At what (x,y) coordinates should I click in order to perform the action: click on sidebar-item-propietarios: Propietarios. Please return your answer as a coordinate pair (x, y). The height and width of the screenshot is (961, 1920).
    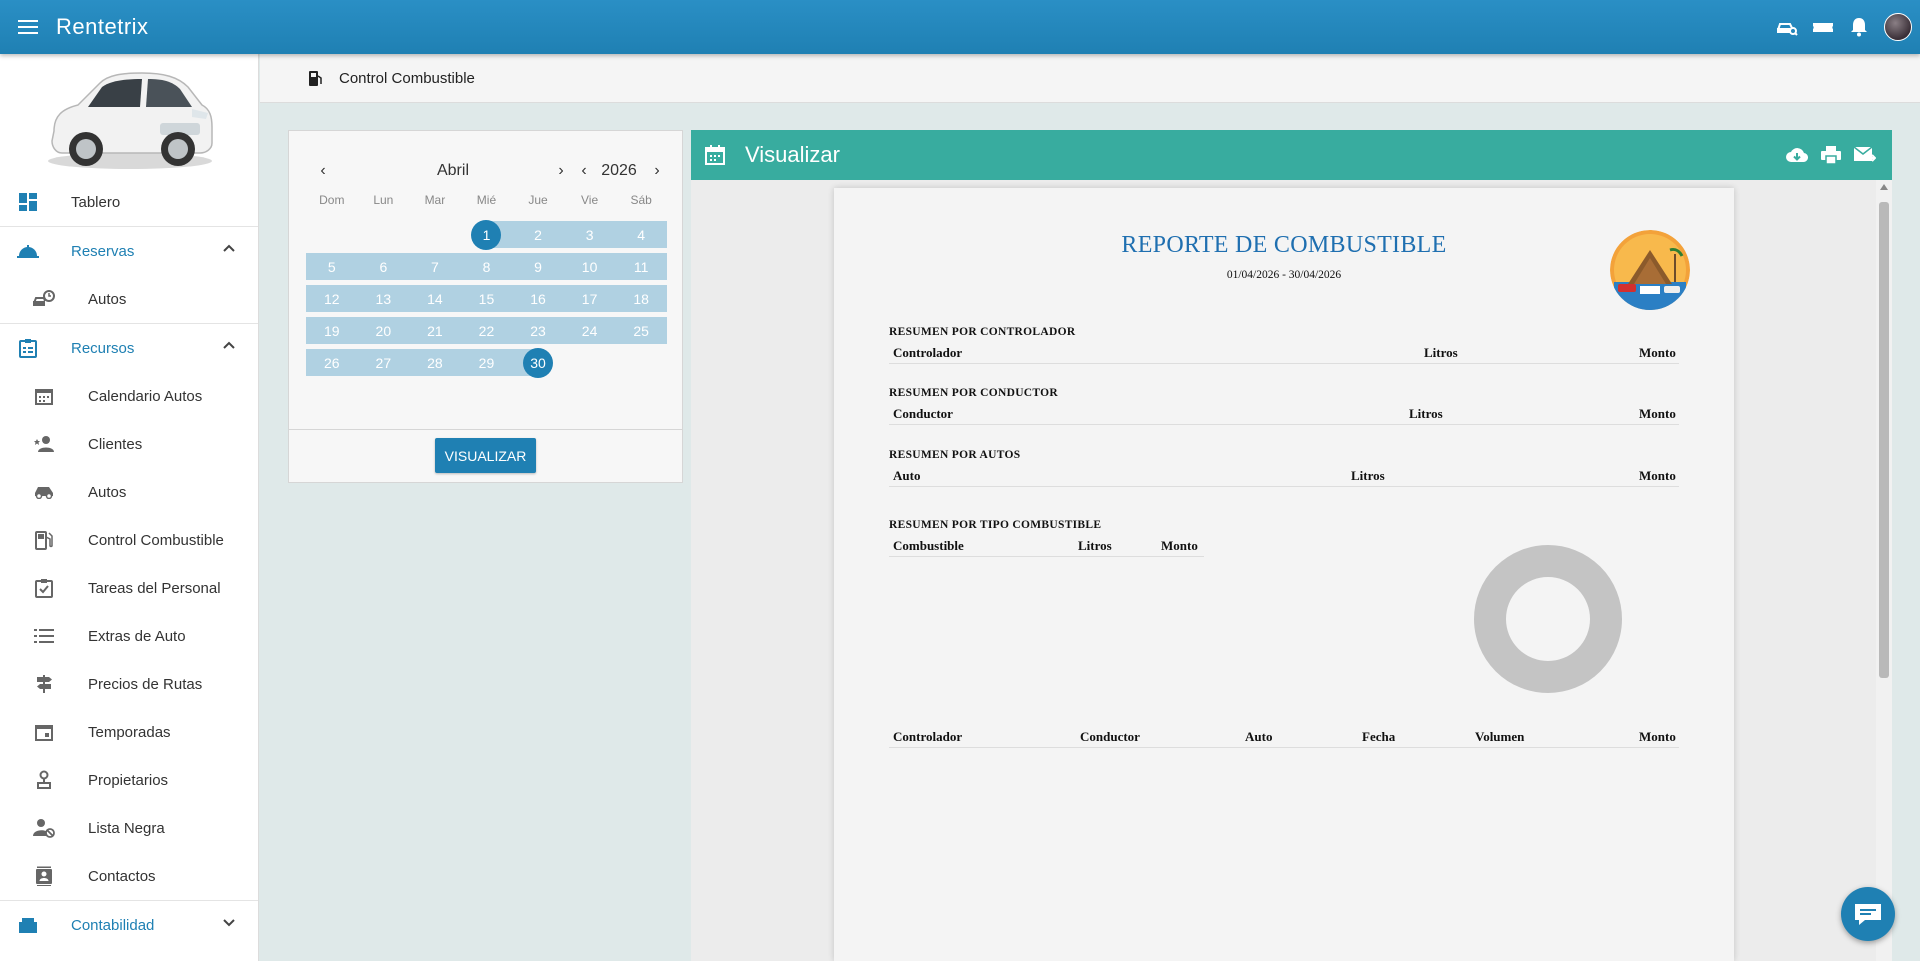
    Looking at the image, I should click on (129, 780).